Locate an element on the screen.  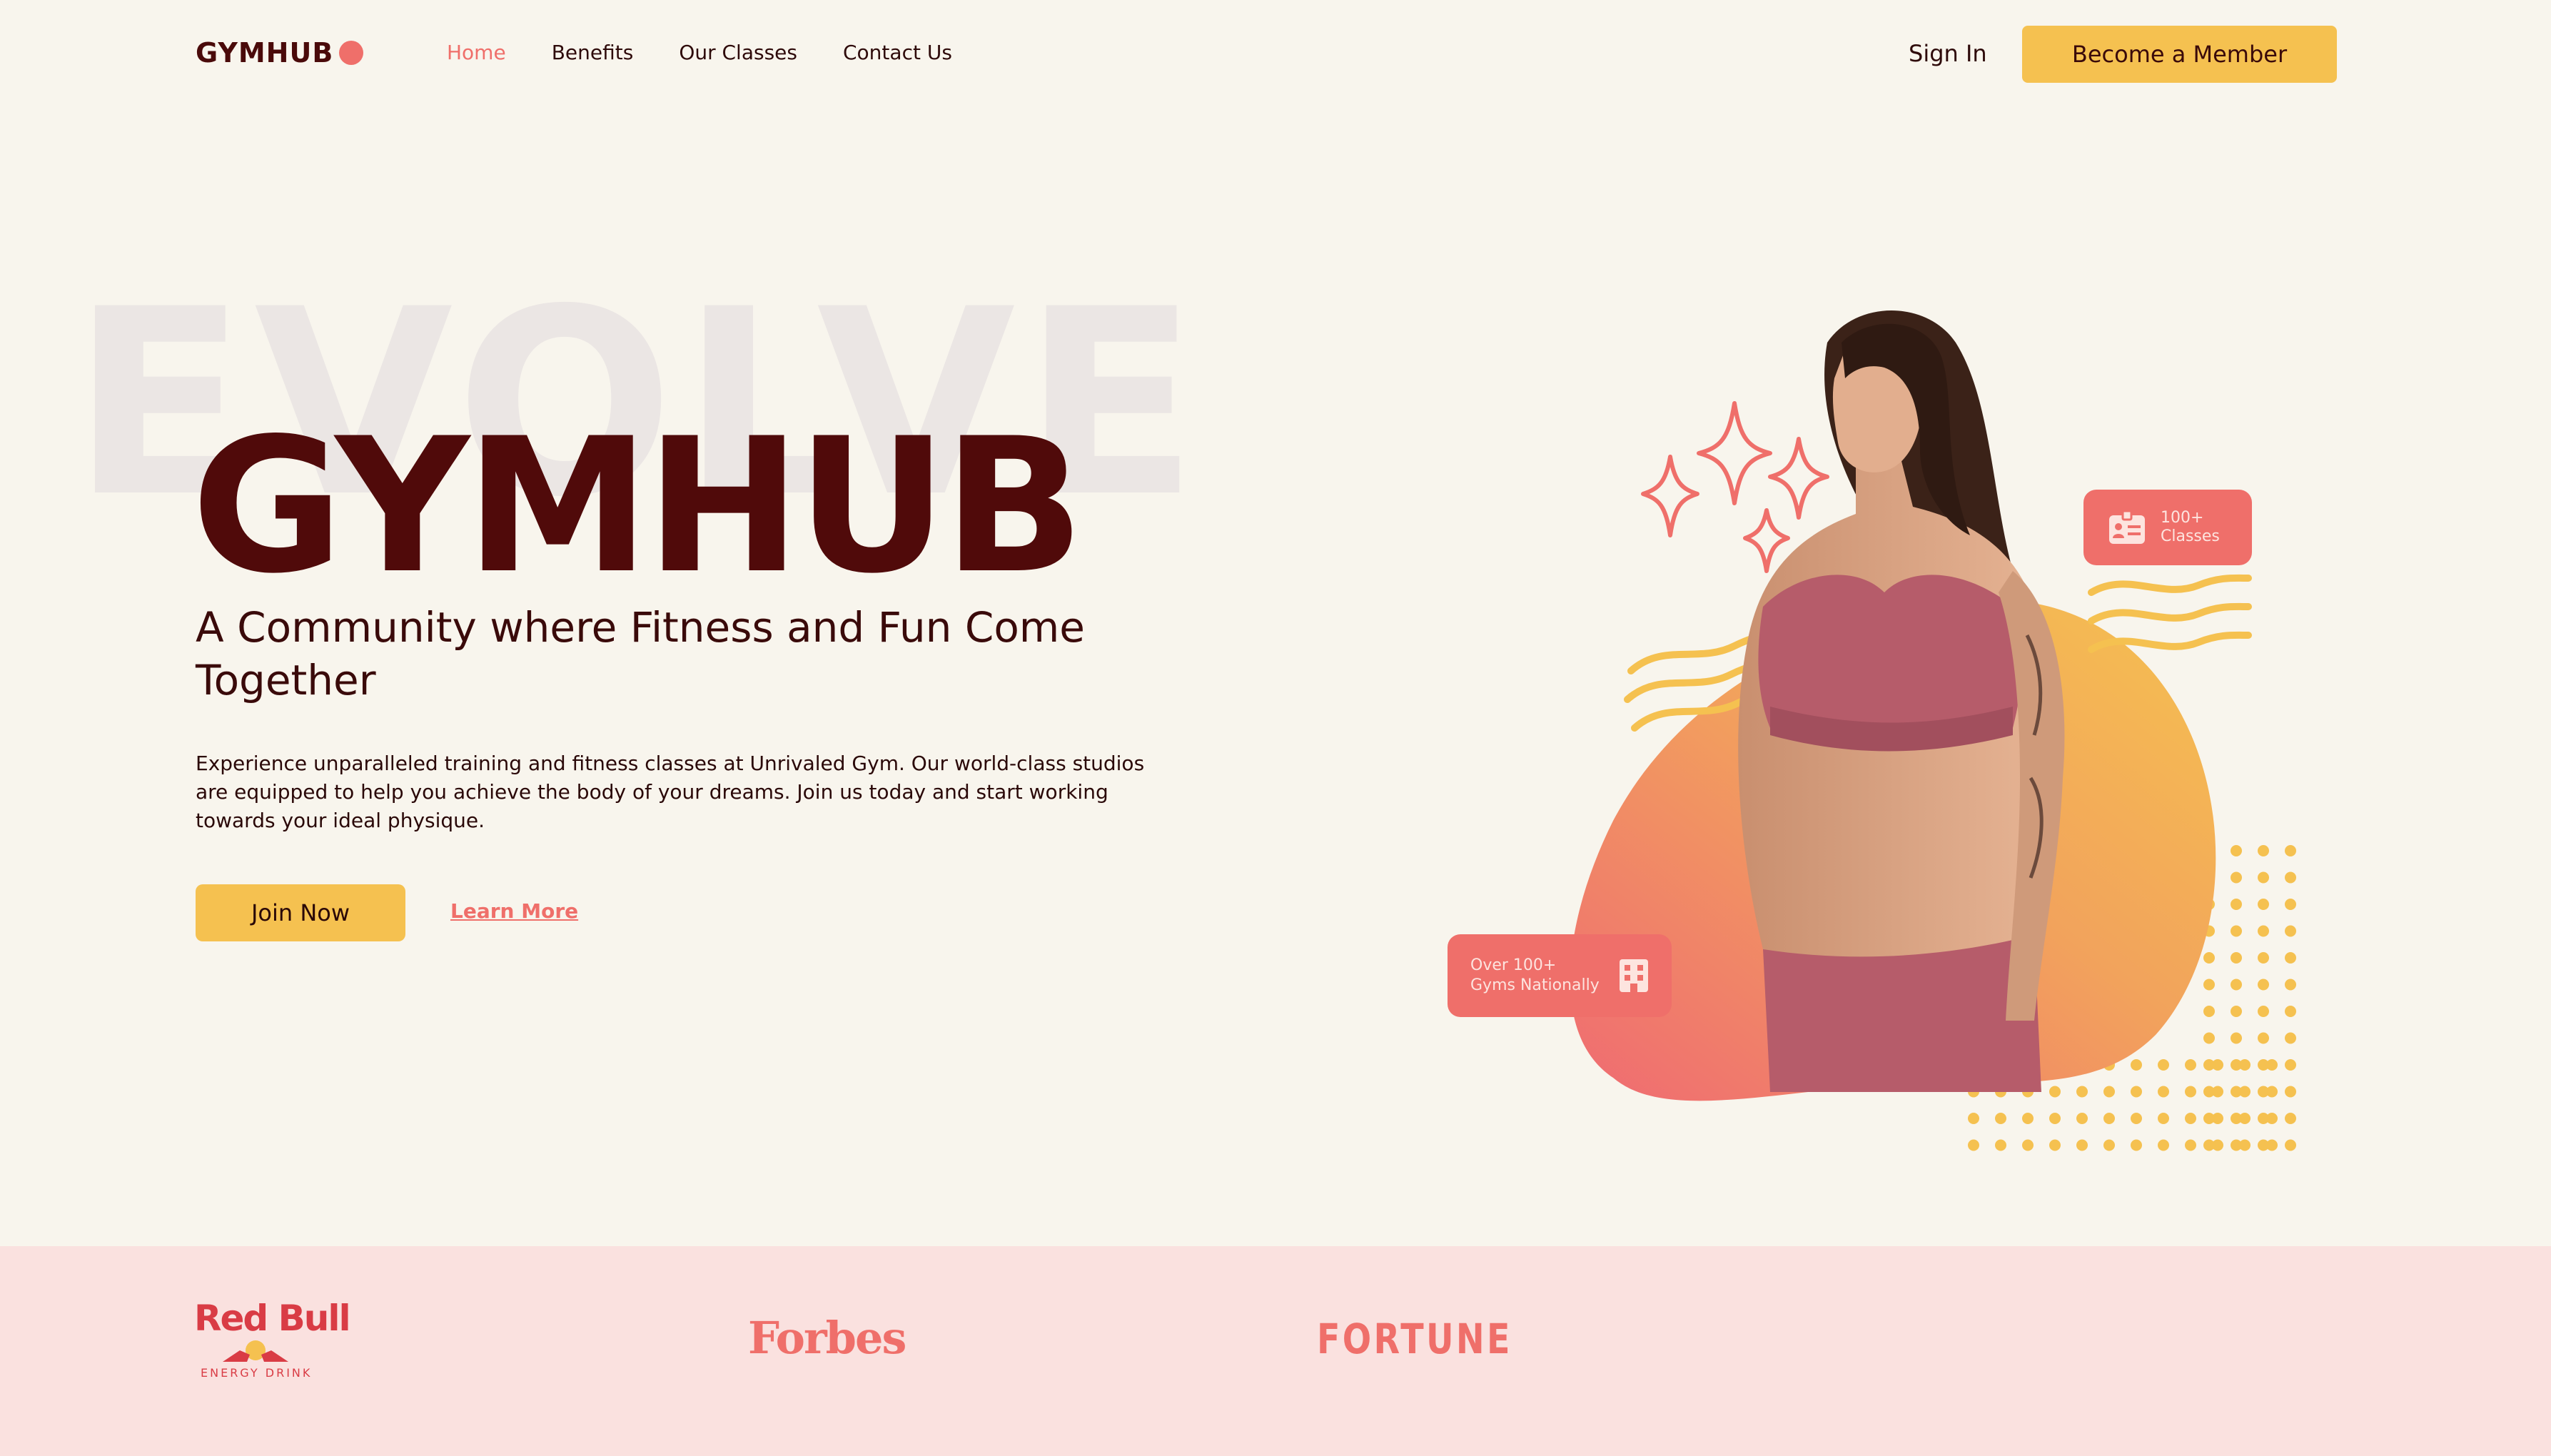
learn-more-link: Learn More is located at coordinates (514, 911).